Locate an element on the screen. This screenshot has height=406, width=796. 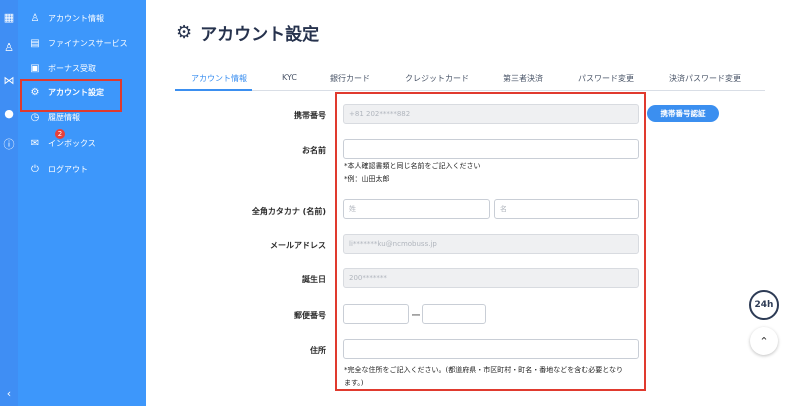
info-icon: ⓘ is located at coordinates (9, 144).